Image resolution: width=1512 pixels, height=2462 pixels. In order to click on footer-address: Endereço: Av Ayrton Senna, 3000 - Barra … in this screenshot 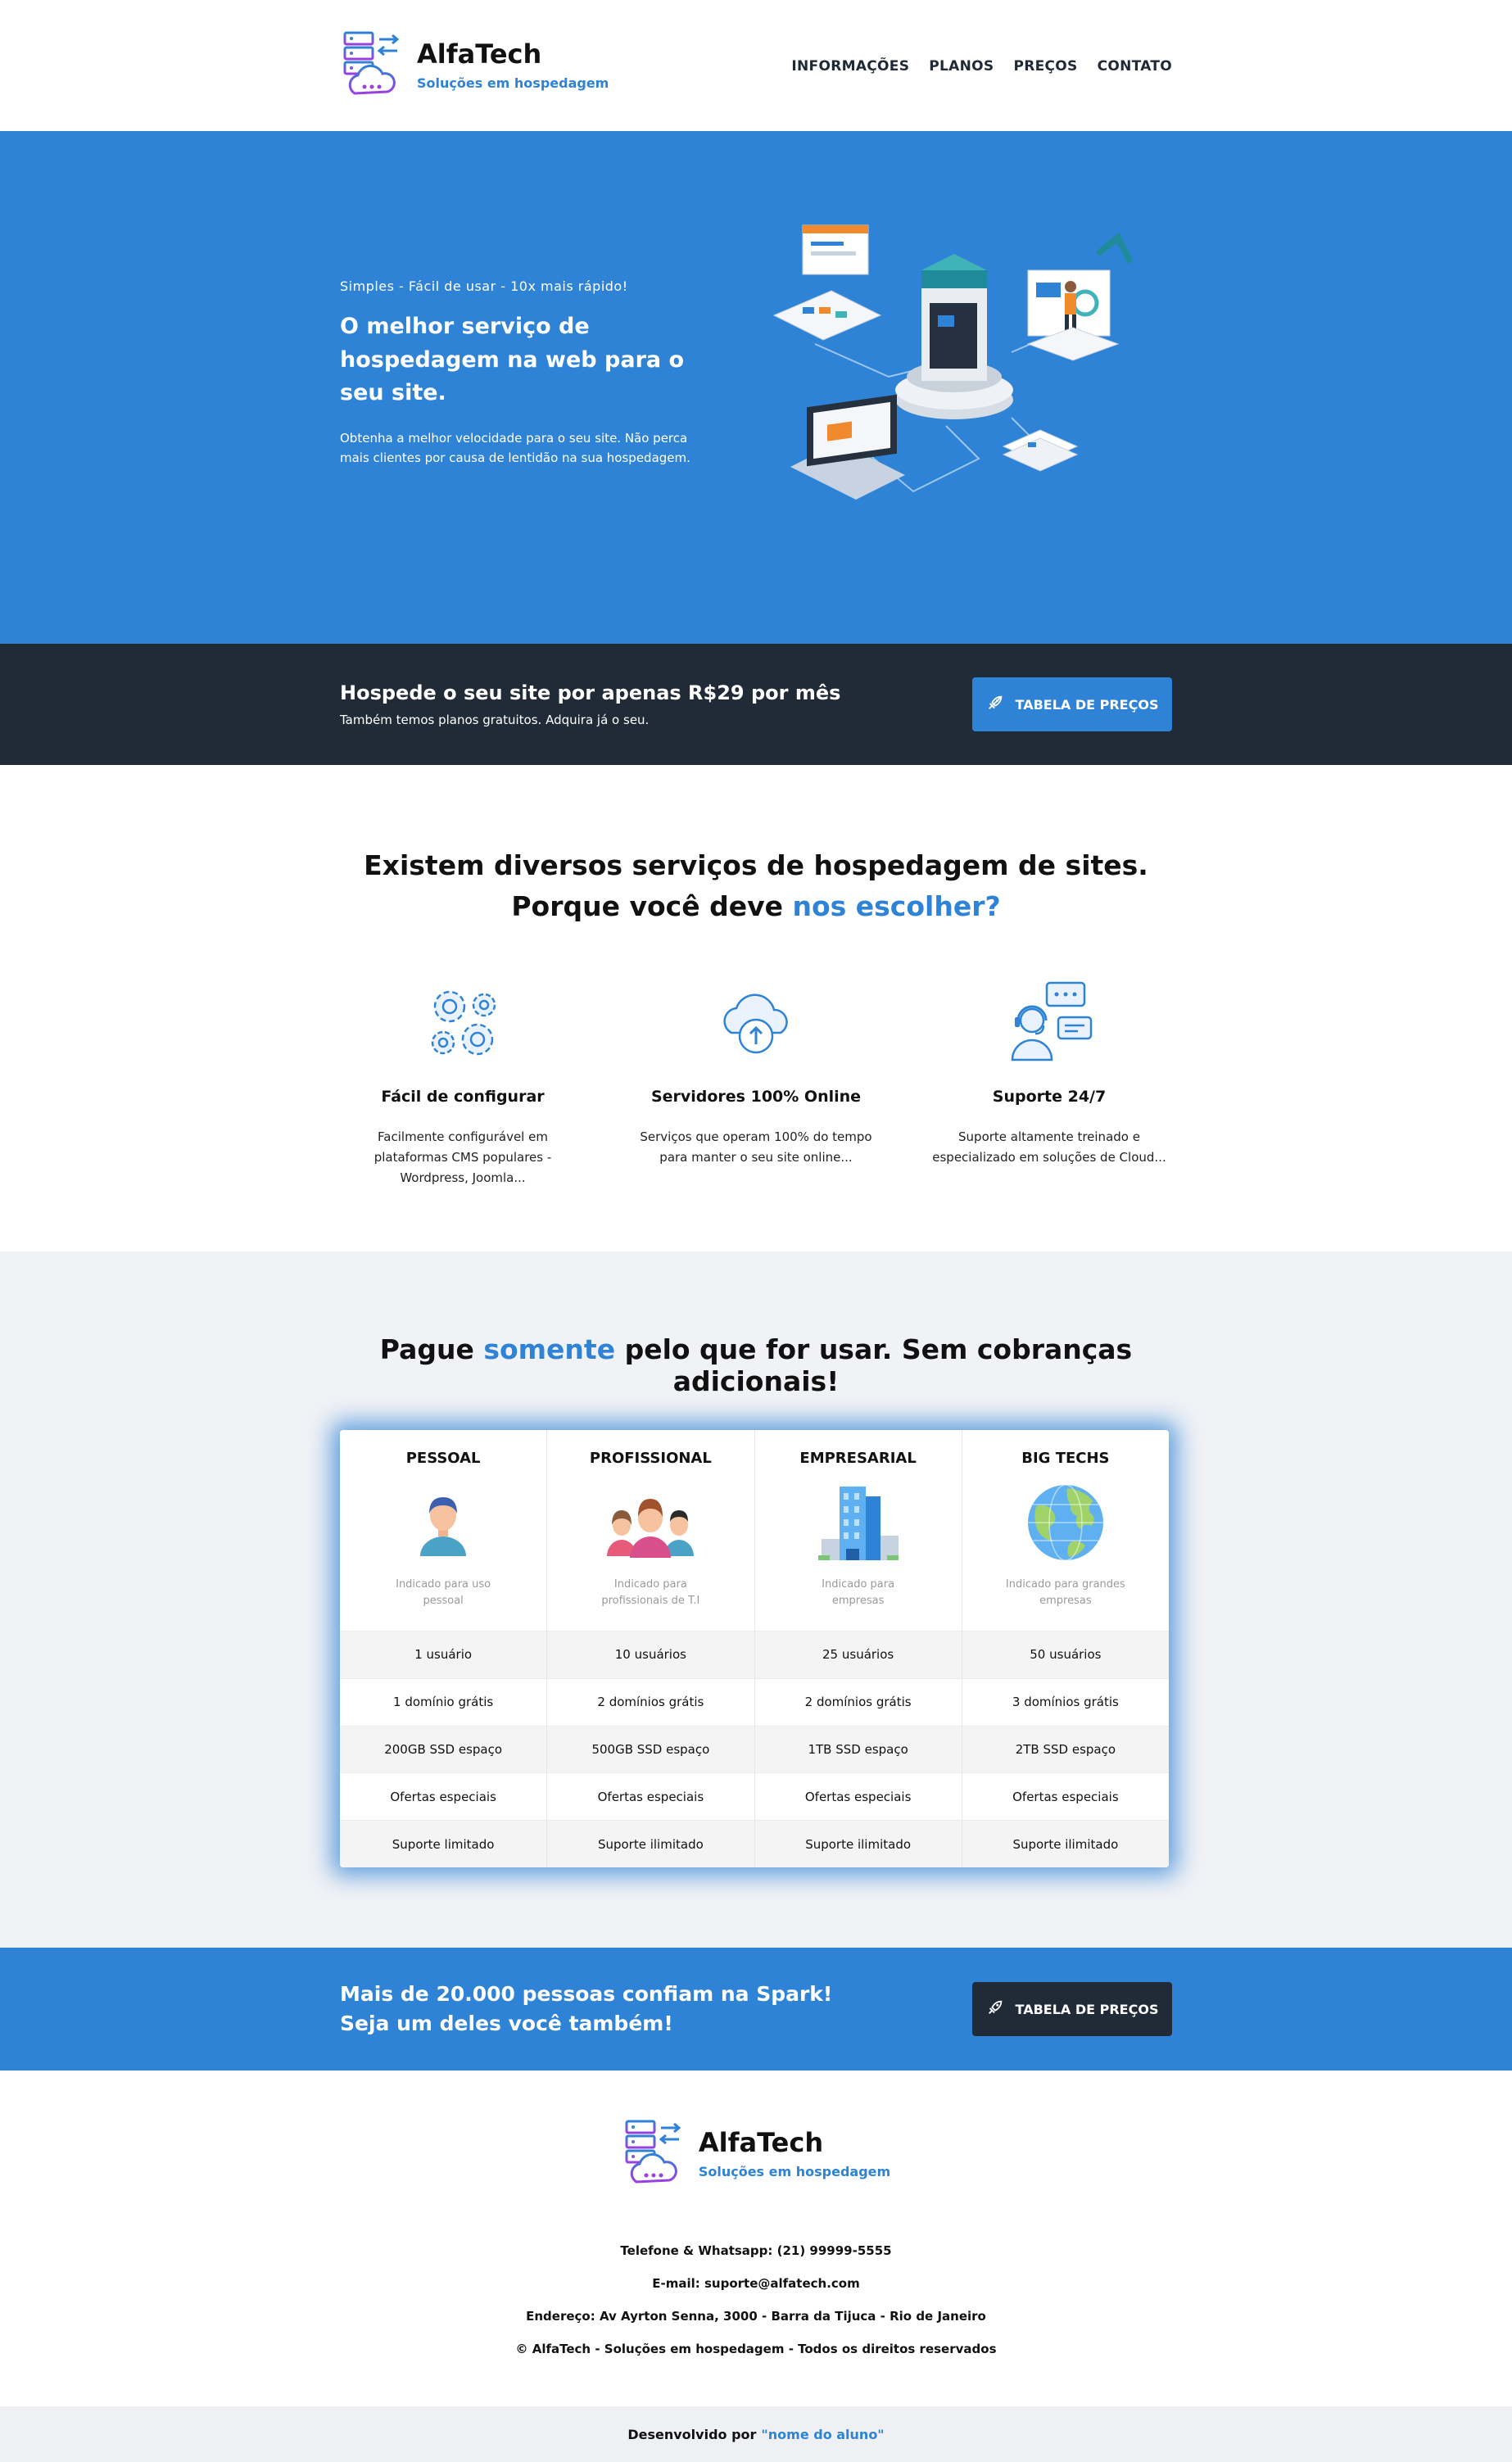, I will do `click(756, 2316)`.